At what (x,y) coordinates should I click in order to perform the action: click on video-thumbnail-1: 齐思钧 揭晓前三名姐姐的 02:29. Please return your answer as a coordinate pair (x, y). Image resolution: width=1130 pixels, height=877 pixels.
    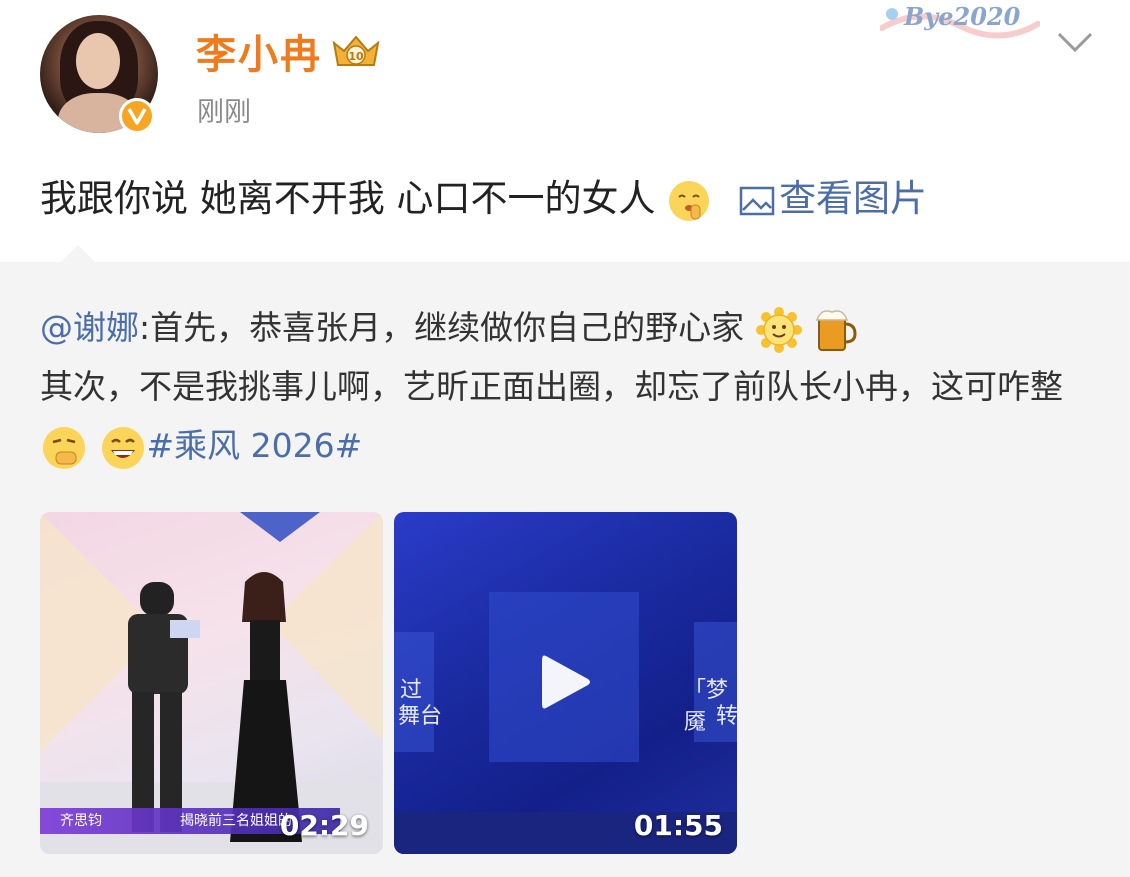
    Looking at the image, I should click on (211, 683).